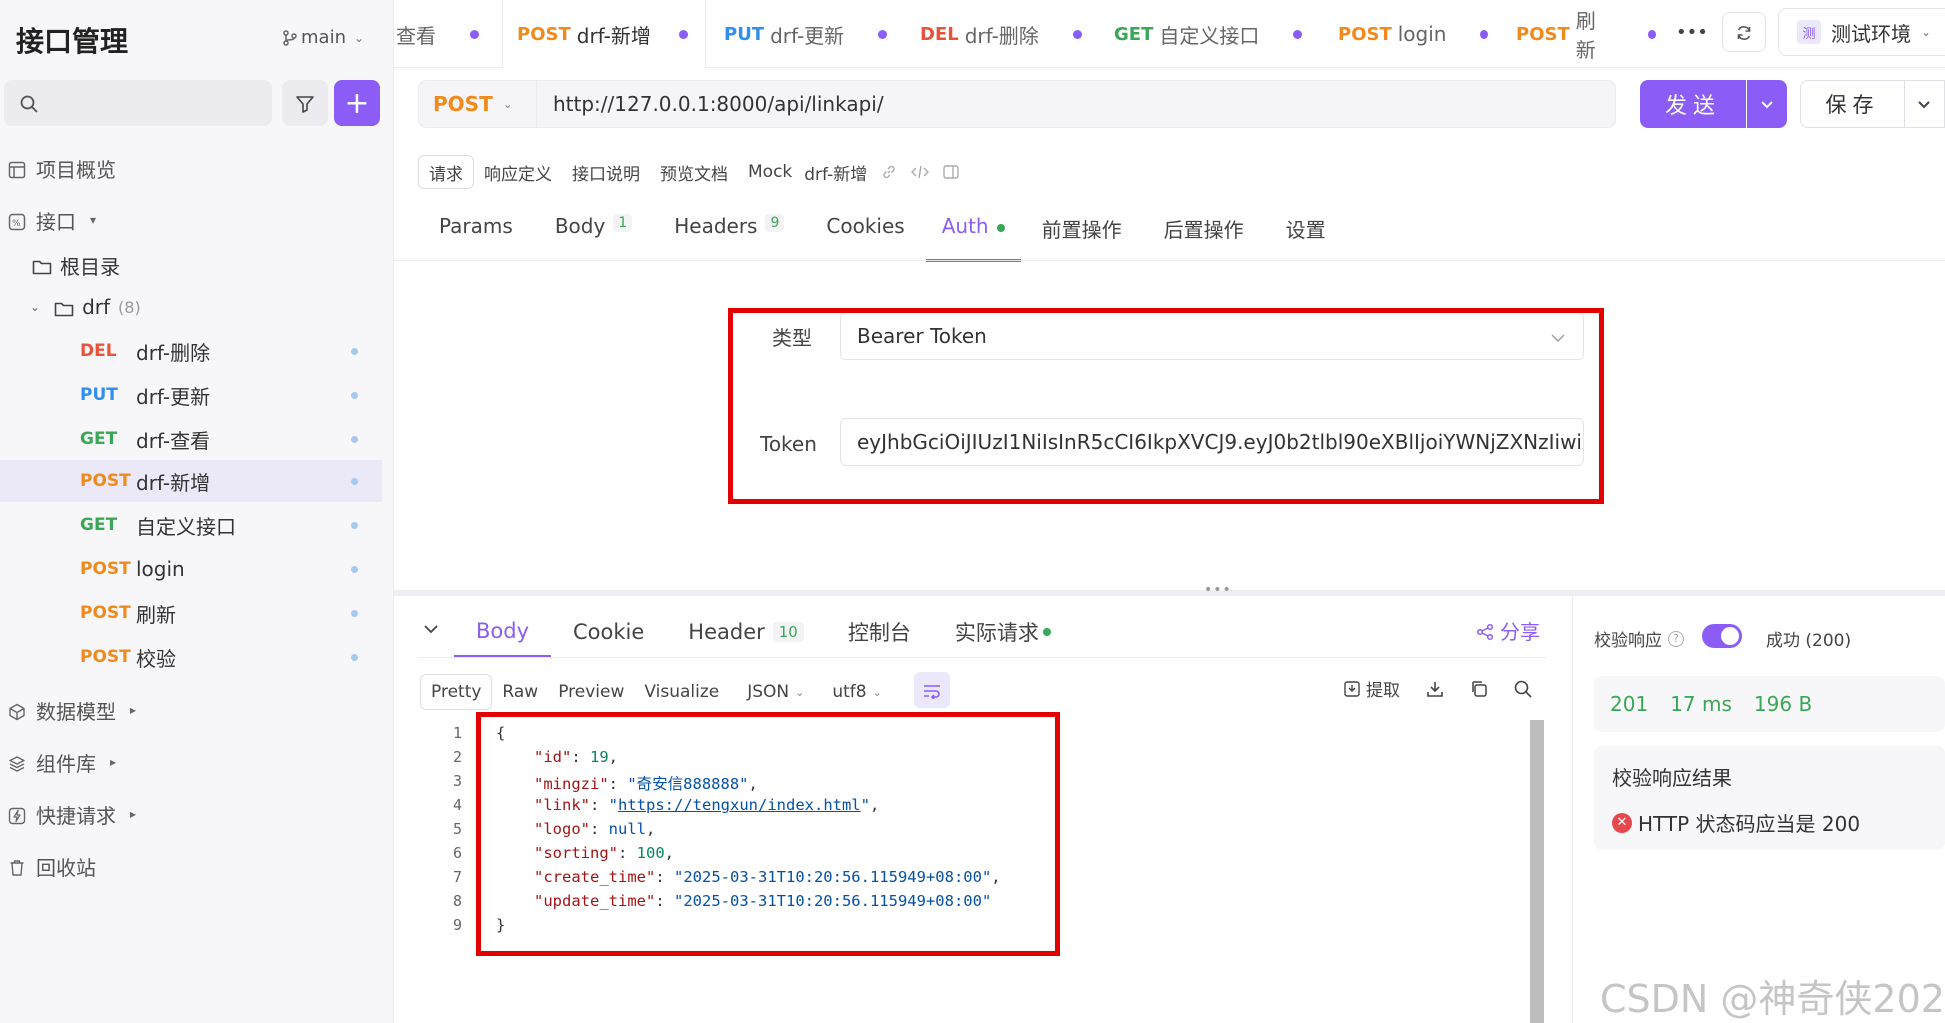 Image resolution: width=1945 pixels, height=1023 pixels. What do you see at coordinates (729, 238) in the screenshot?
I see `tab-headers: Headers 9` at bounding box center [729, 238].